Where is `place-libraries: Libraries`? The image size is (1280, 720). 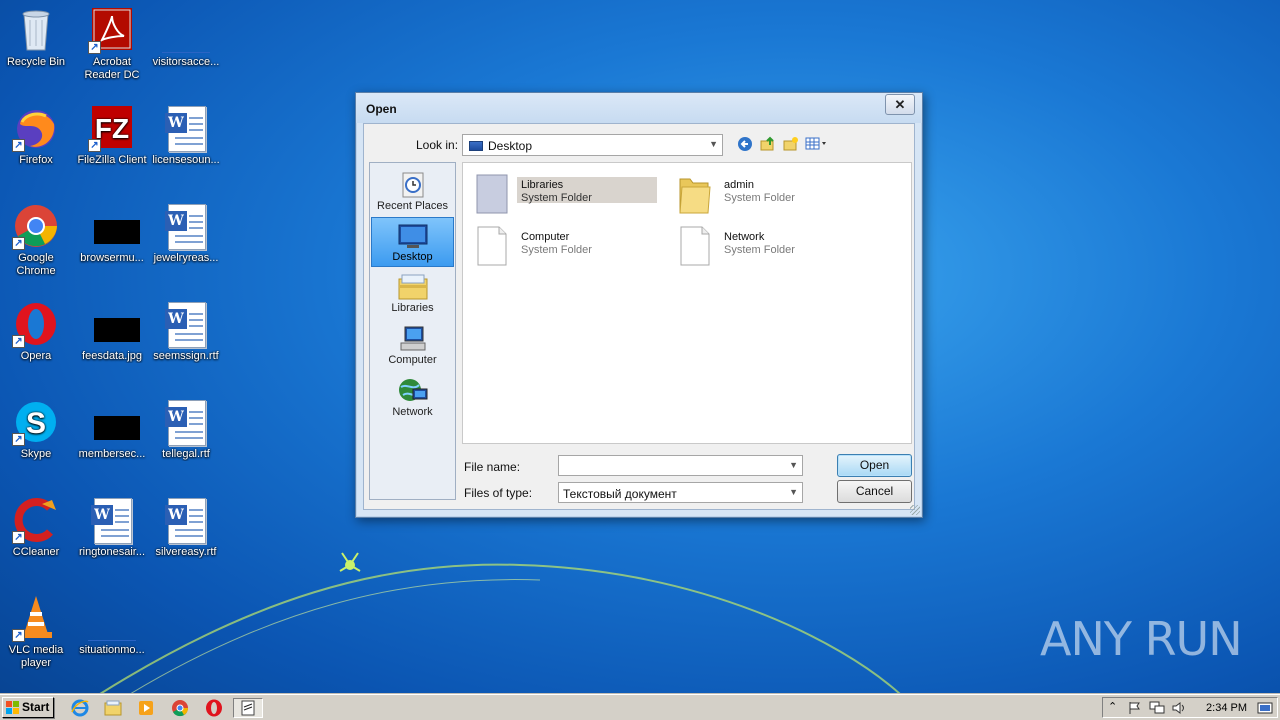 place-libraries: Libraries is located at coordinates (412, 294).